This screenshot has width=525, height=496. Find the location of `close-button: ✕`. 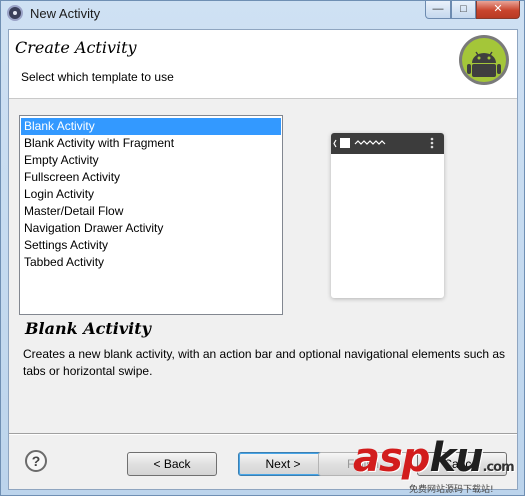

close-button: ✕ is located at coordinates (498, 10).